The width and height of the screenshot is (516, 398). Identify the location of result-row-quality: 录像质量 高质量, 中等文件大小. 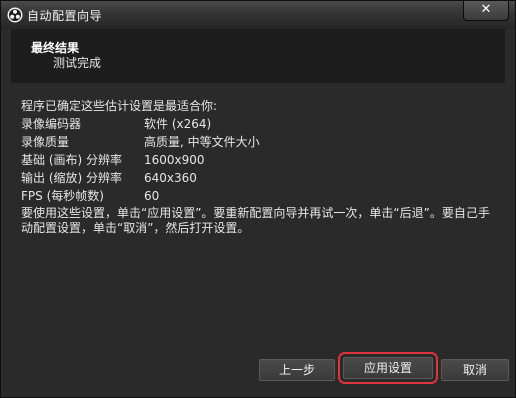
(260, 142).